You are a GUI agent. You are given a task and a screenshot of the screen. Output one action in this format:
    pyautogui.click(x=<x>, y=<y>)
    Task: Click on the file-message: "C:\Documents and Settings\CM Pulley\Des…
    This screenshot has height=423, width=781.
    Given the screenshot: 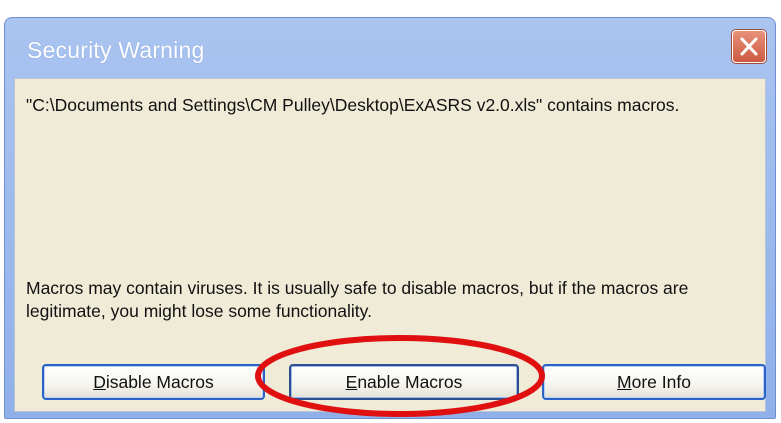 What is the action you would take?
    pyautogui.click(x=353, y=105)
    